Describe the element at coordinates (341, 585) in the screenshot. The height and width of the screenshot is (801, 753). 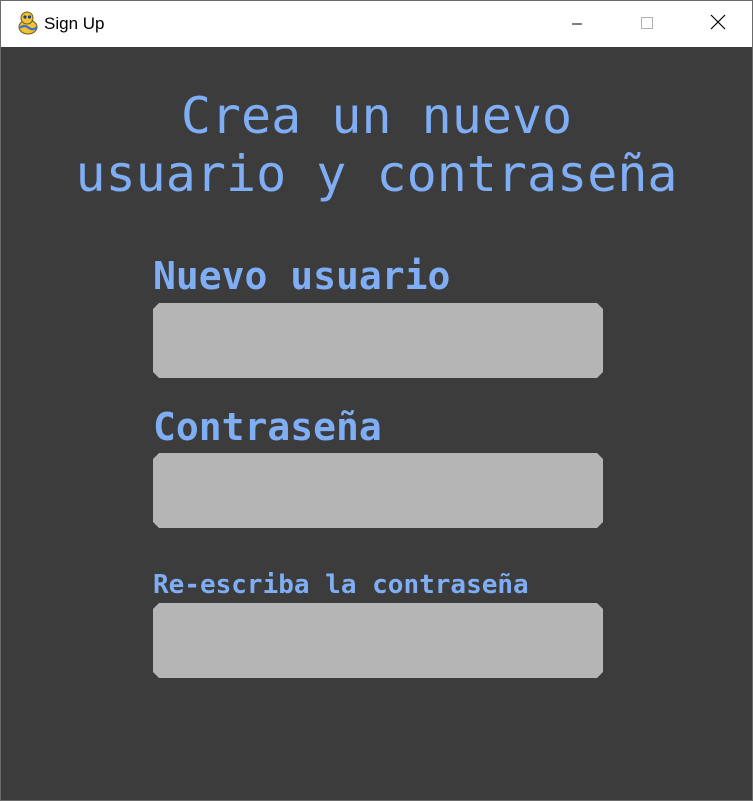
I see `confirm-password-label: Re-escriba la contraseña` at that location.